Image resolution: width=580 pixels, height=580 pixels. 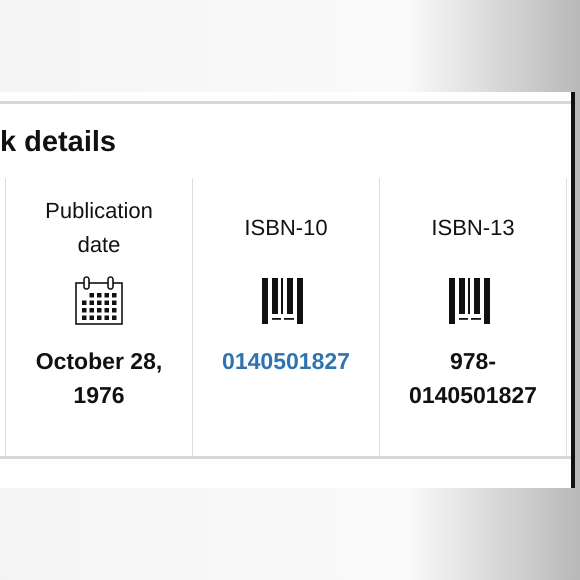 I want to click on detail-link: 0140501827, so click(x=286, y=361).